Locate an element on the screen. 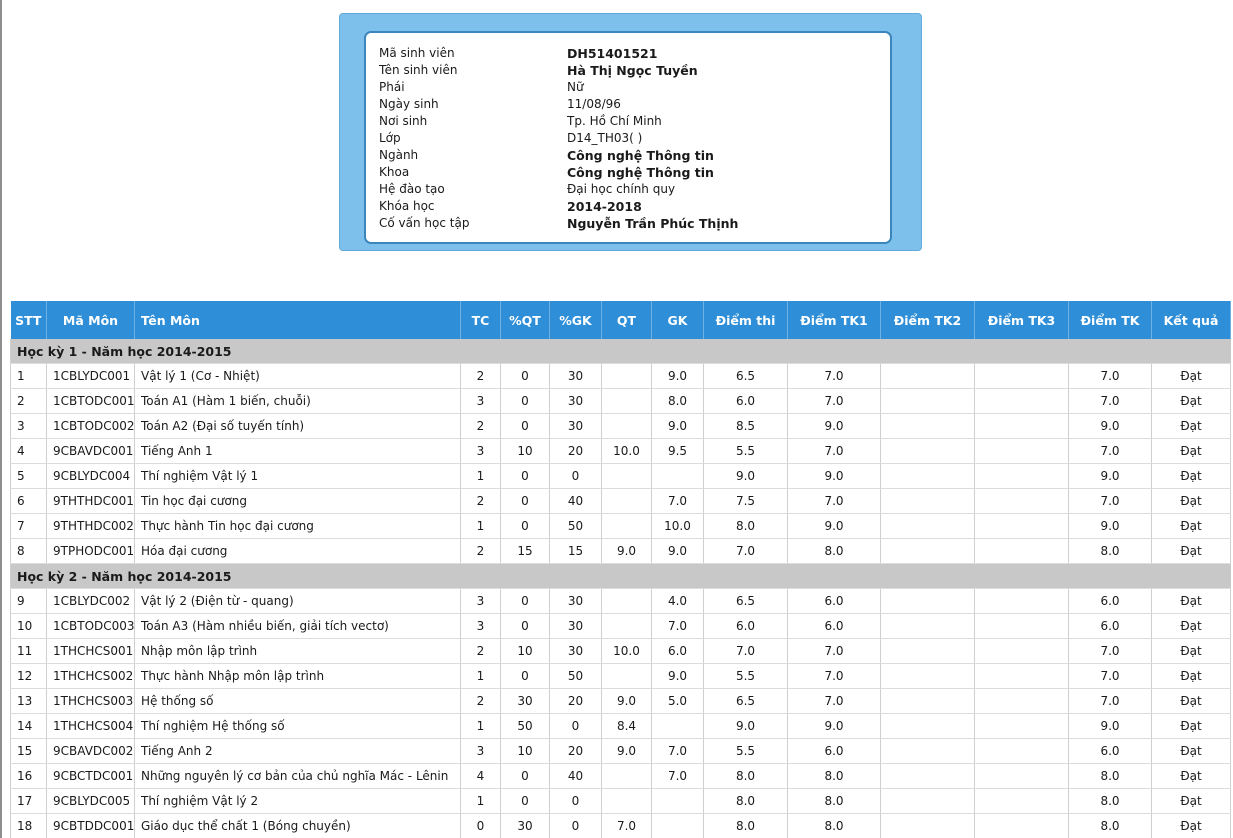  column-header: QT is located at coordinates (626, 320).